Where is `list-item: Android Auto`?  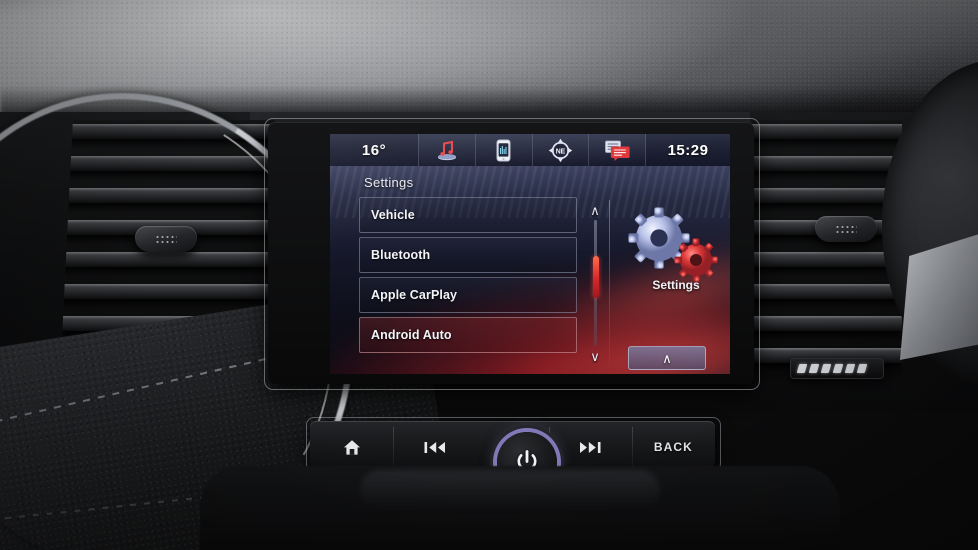
list-item: Android Auto is located at coordinates (468, 335).